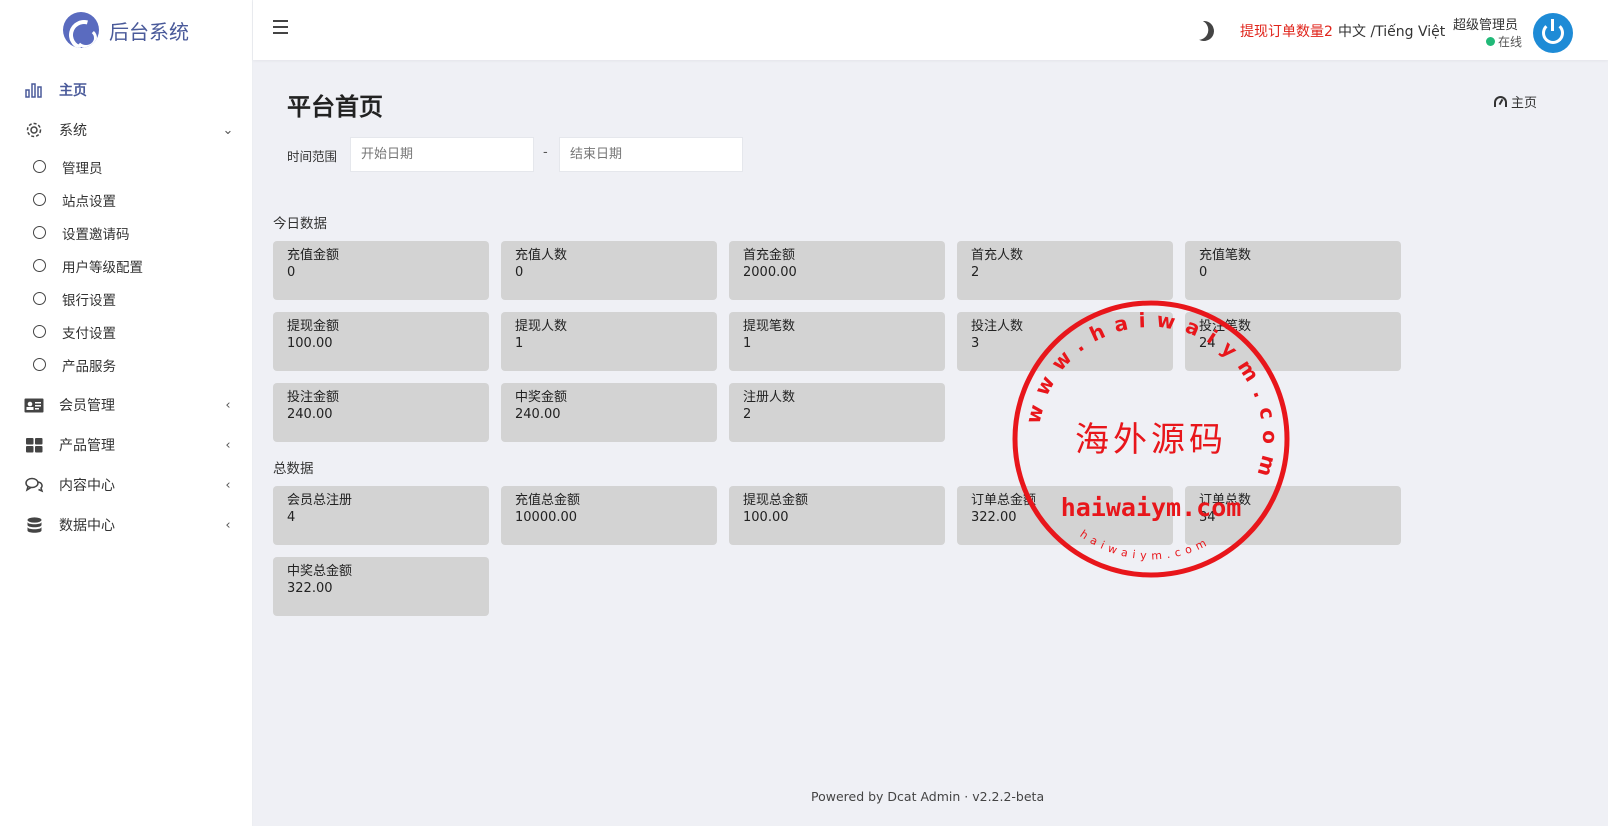 The height and width of the screenshot is (826, 1608). What do you see at coordinates (1553, 33) in the screenshot?
I see `avatar` at bounding box center [1553, 33].